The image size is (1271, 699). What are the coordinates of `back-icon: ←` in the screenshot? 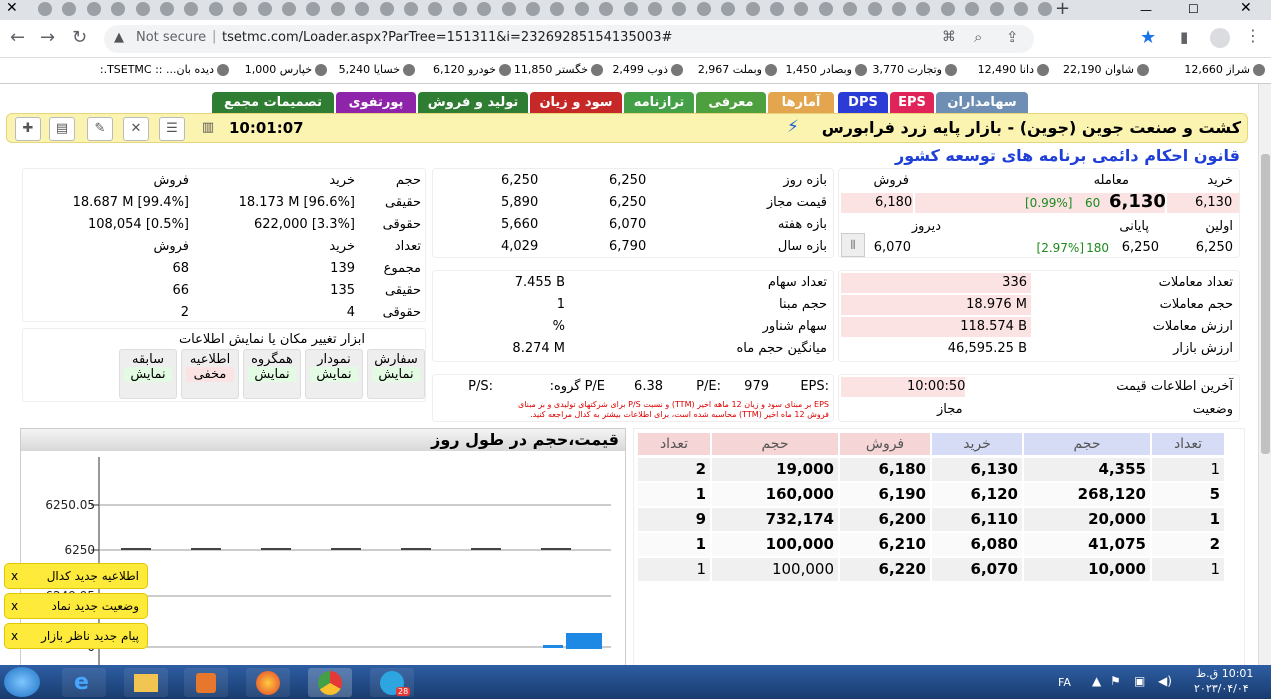 It's located at (17, 38).